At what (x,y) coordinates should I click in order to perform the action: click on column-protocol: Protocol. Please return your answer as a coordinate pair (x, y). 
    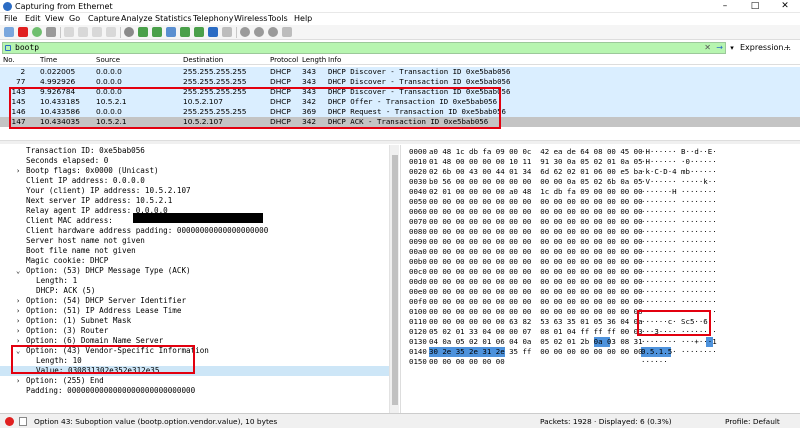
    Looking at the image, I should click on (284, 60).